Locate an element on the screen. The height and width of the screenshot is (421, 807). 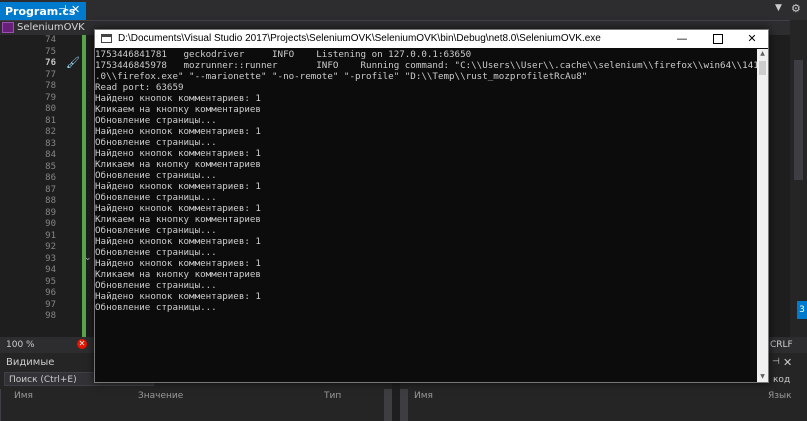
line-number: 80 is located at coordinates (50, 109).